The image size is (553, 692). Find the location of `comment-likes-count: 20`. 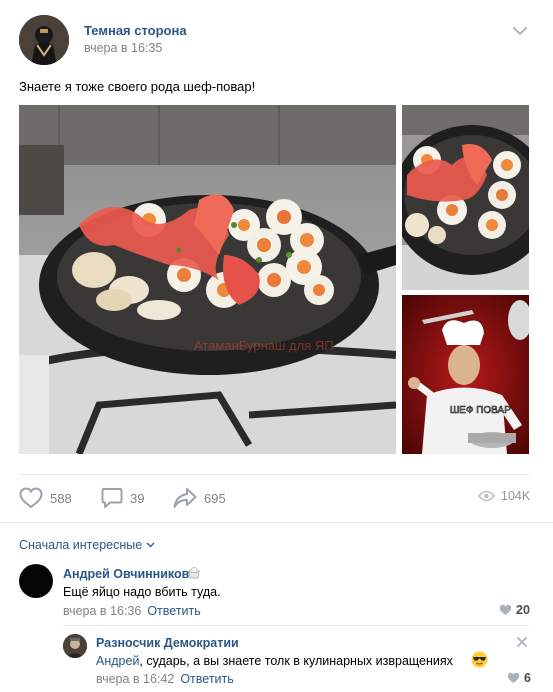

comment-likes-count: 20 is located at coordinates (523, 610).